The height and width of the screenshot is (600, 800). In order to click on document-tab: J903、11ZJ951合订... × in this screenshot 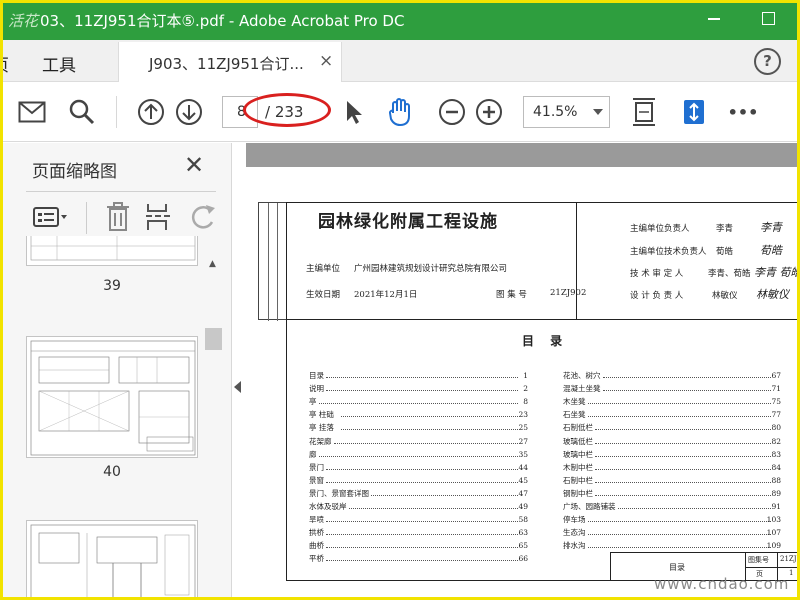, I will do `click(230, 62)`.